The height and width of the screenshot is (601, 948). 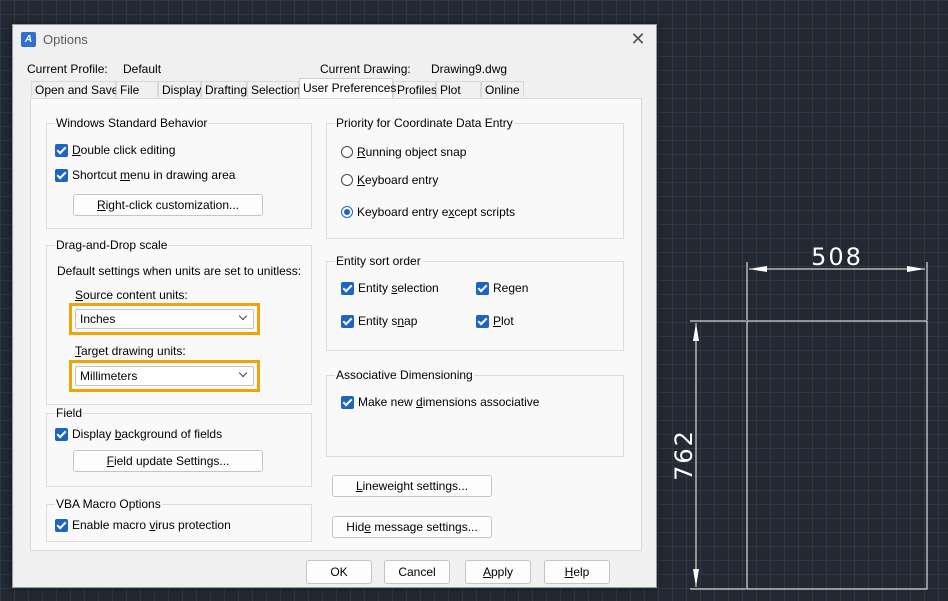 What do you see at coordinates (684, 455) in the screenshot?
I see `height-dimension-text: 762` at bounding box center [684, 455].